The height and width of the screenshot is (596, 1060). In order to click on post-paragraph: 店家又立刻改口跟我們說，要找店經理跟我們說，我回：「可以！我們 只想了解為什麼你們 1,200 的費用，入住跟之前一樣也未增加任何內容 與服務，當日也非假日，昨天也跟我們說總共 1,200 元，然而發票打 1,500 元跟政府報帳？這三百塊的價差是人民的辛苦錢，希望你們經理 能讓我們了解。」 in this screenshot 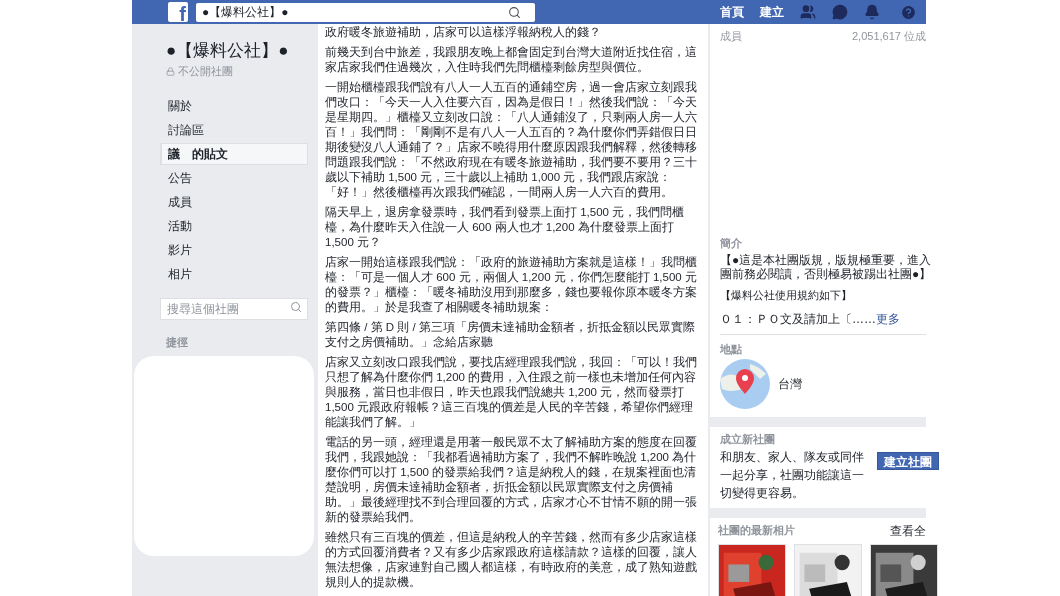, I will do `click(511, 392)`.